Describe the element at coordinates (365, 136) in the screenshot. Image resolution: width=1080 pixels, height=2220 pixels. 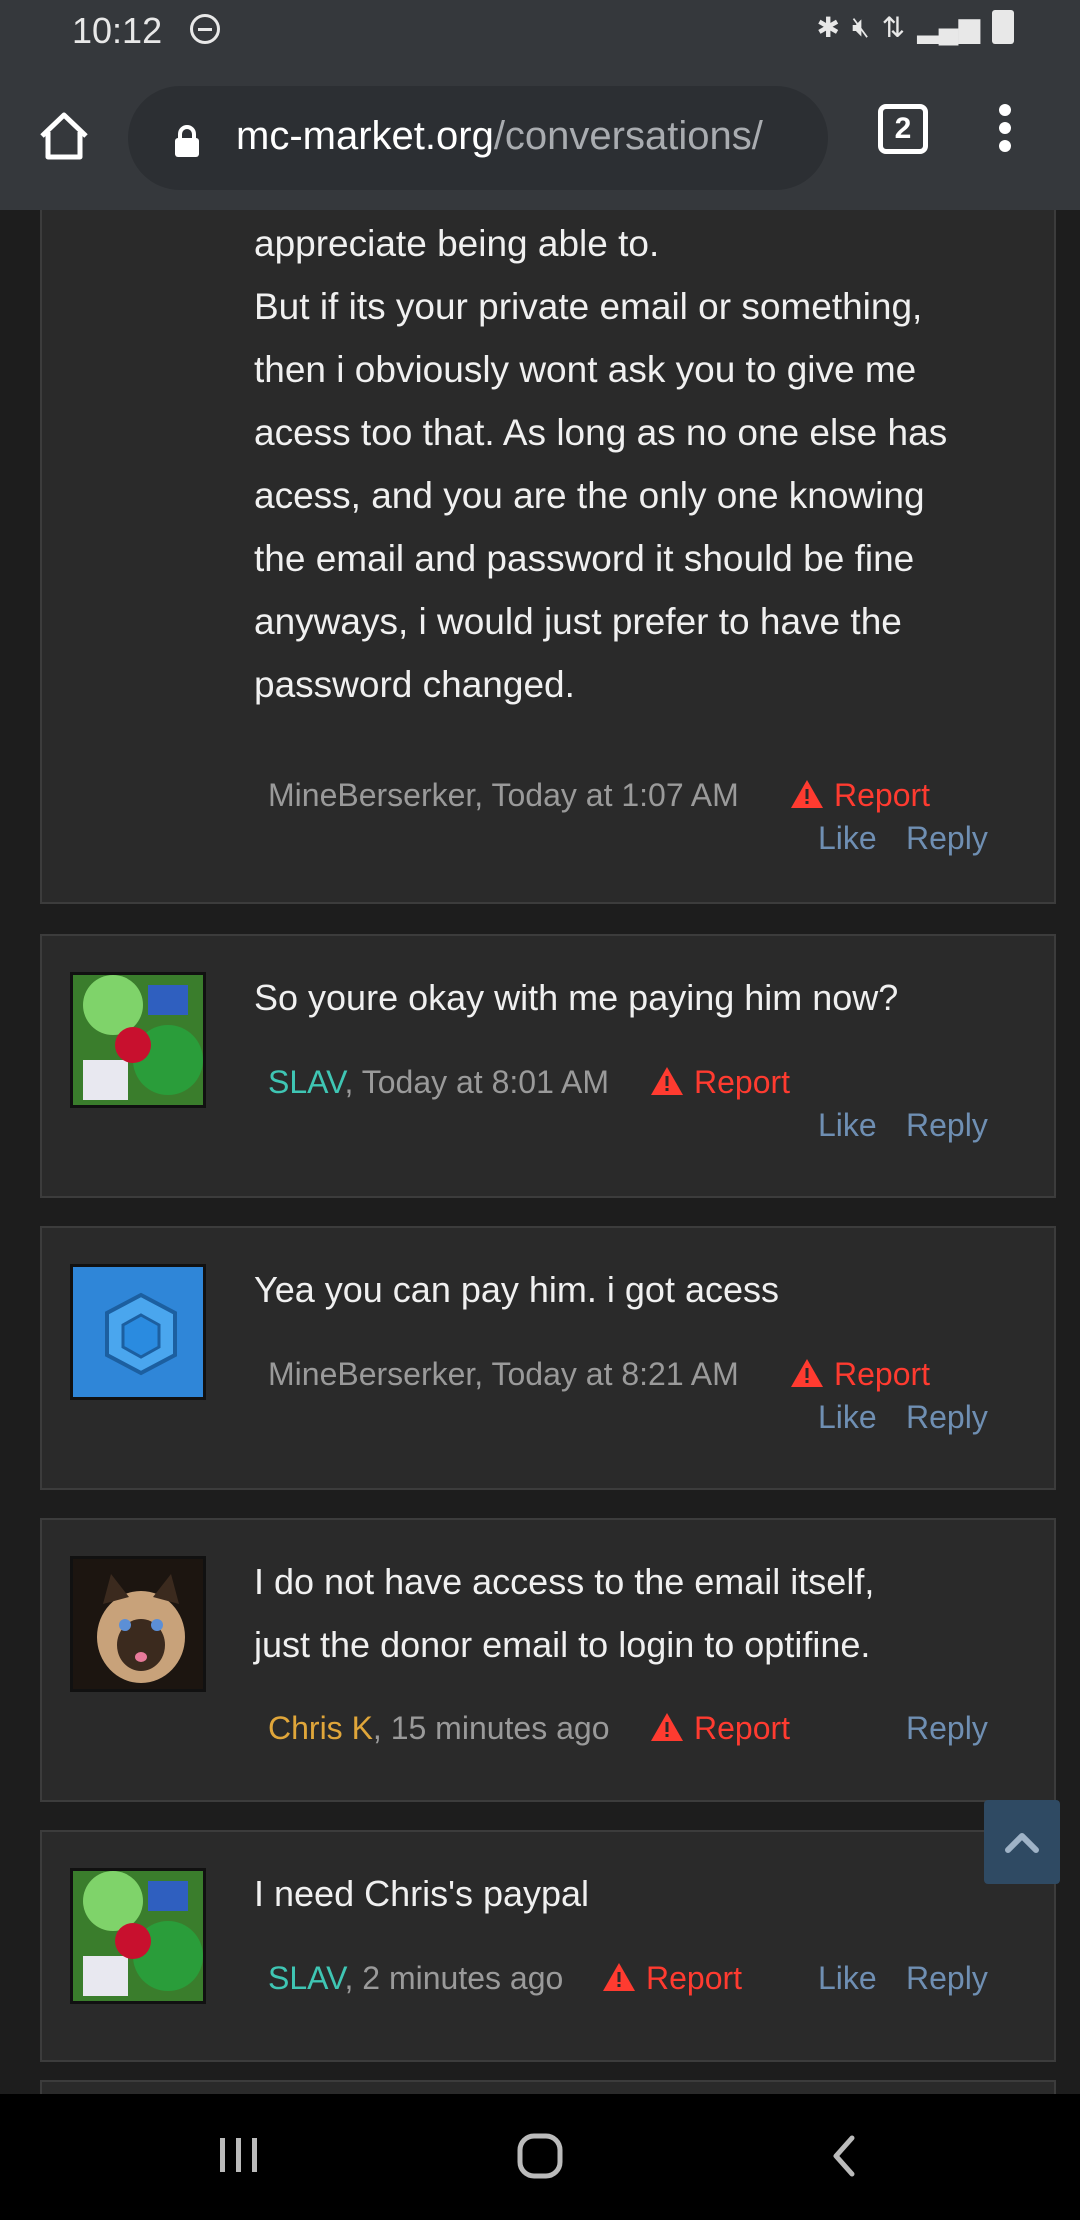
I see `url-domain: mc-market.org` at that location.